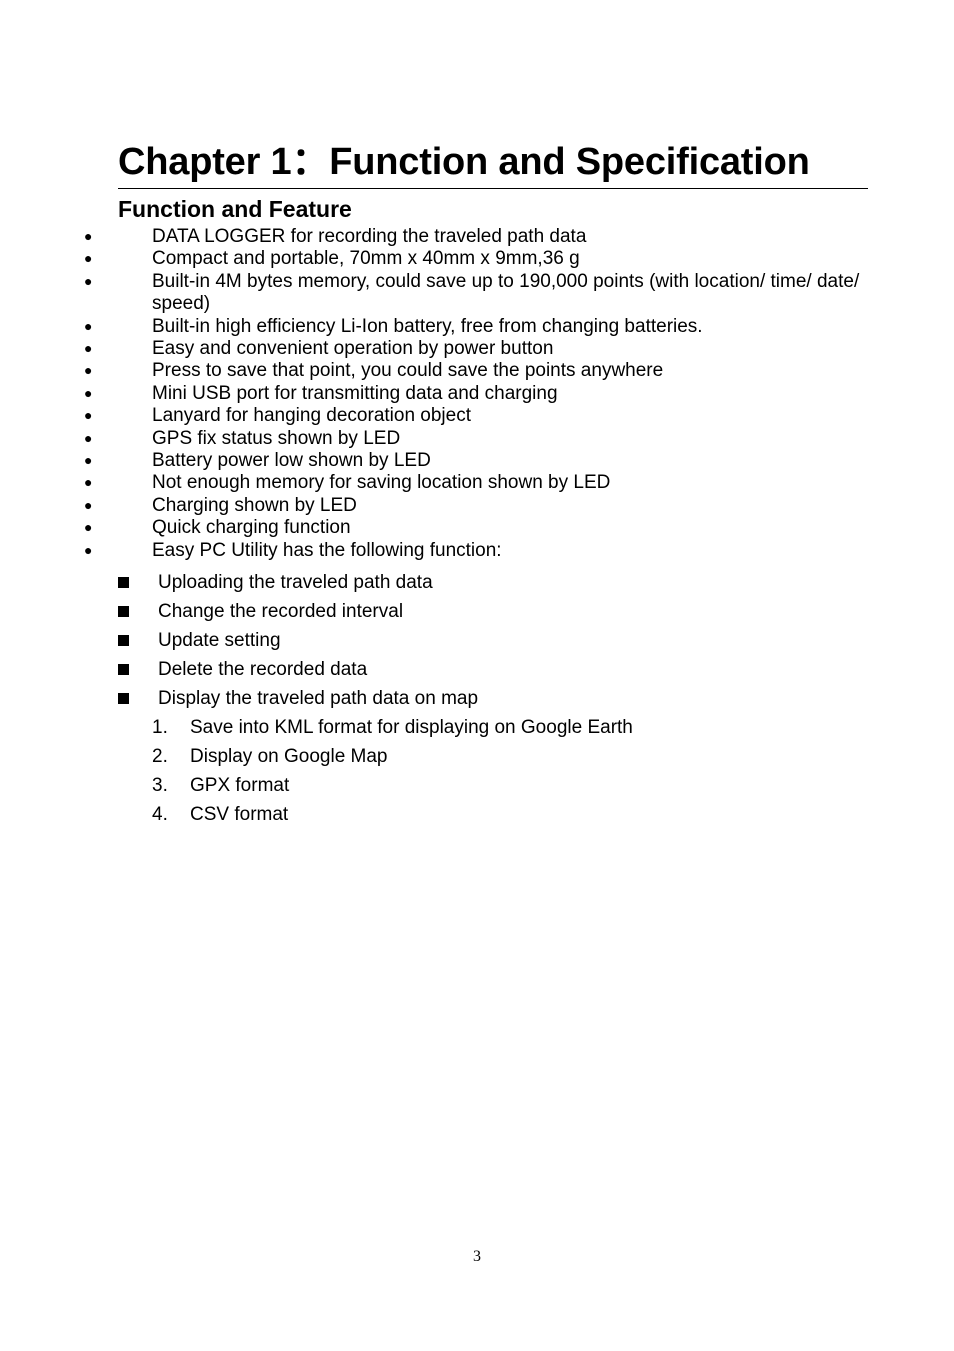 This screenshot has height=1351, width=954. Describe the element at coordinates (493, 582) in the screenshot. I see `list-item: Uploading the traveled path data` at that location.